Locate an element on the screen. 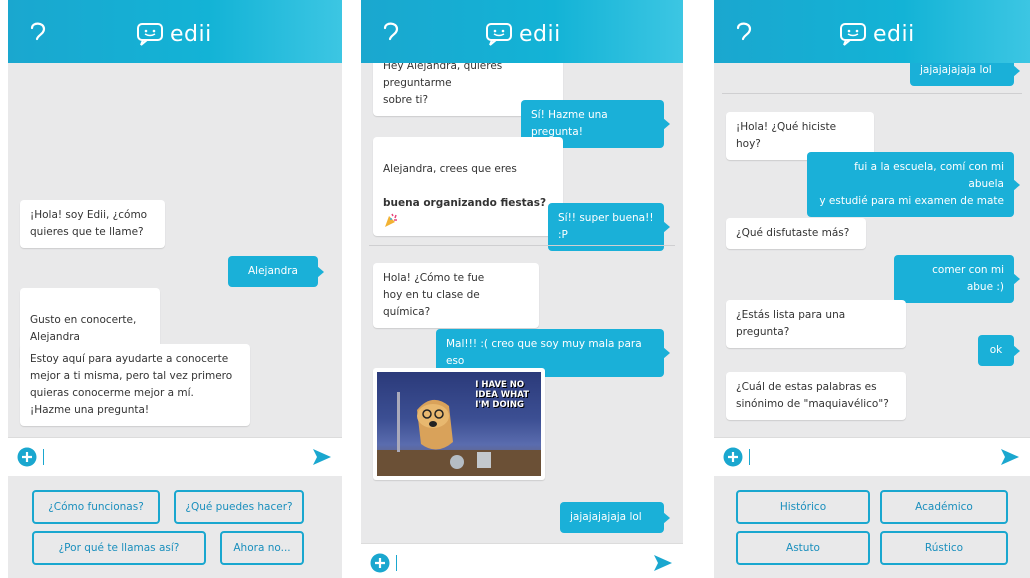  option-how-you-work: ¿Cómo funcionas? is located at coordinates (96, 507).